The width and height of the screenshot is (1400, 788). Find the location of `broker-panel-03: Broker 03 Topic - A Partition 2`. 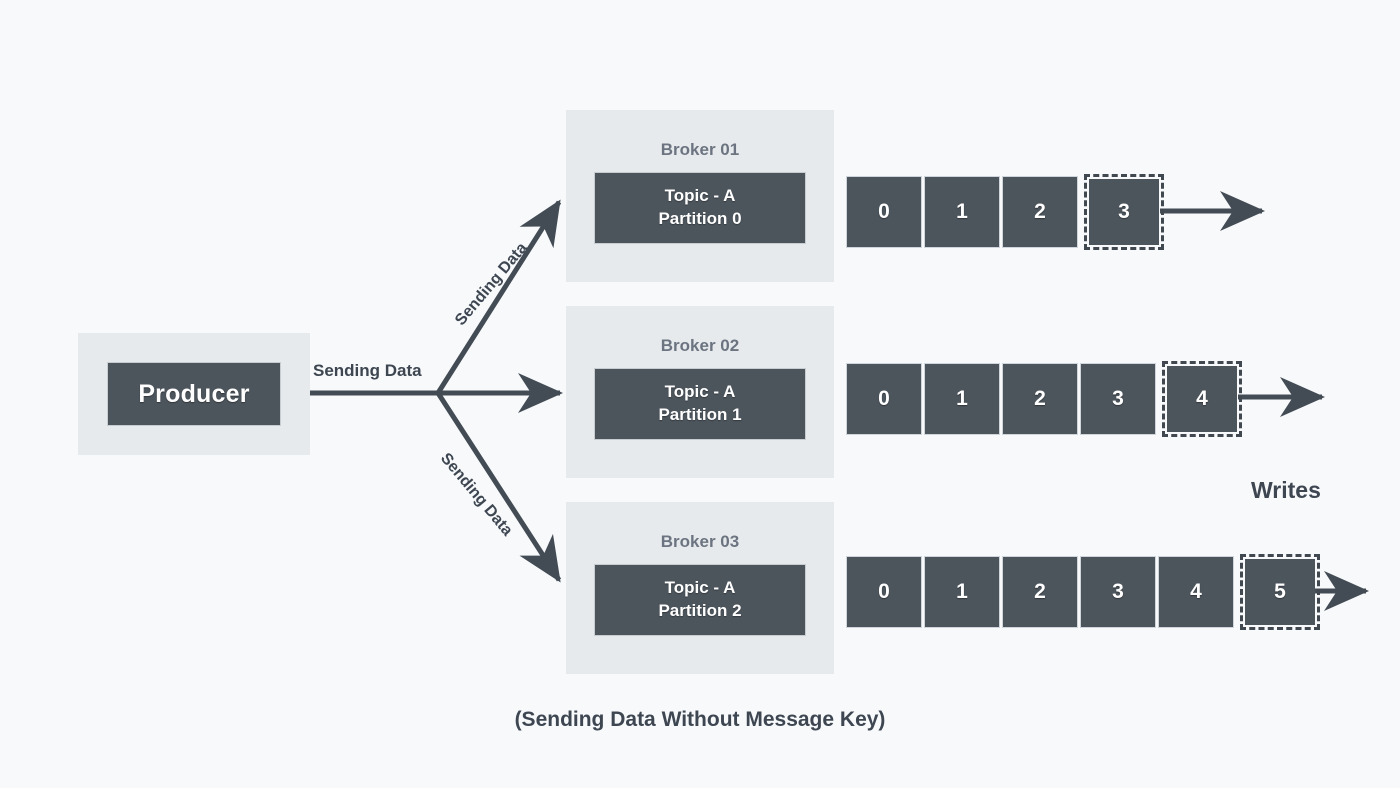

broker-panel-03: Broker 03 Topic - A Partition 2 is located at coordinates (700, 588).